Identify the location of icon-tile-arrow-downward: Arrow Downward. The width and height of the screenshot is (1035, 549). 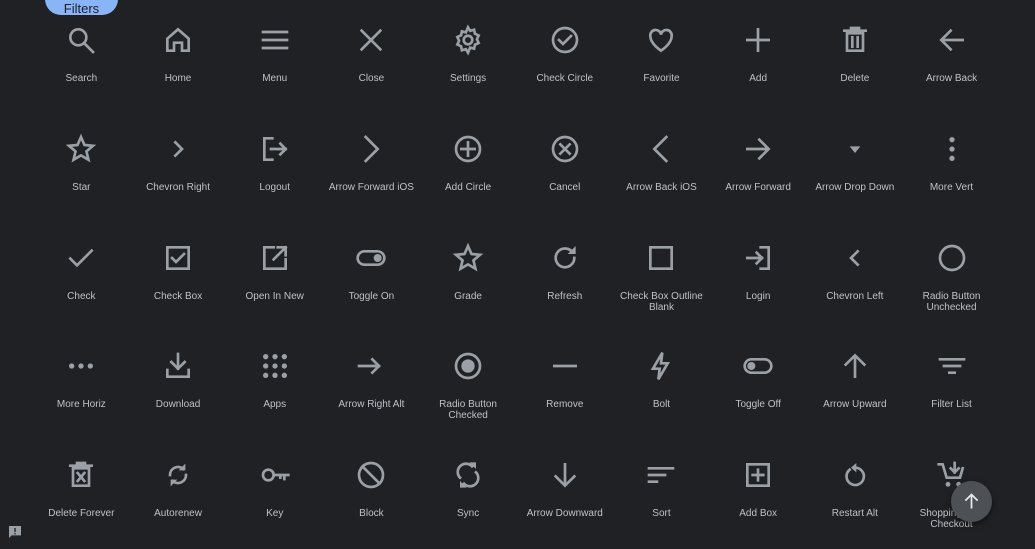
(564, 489).